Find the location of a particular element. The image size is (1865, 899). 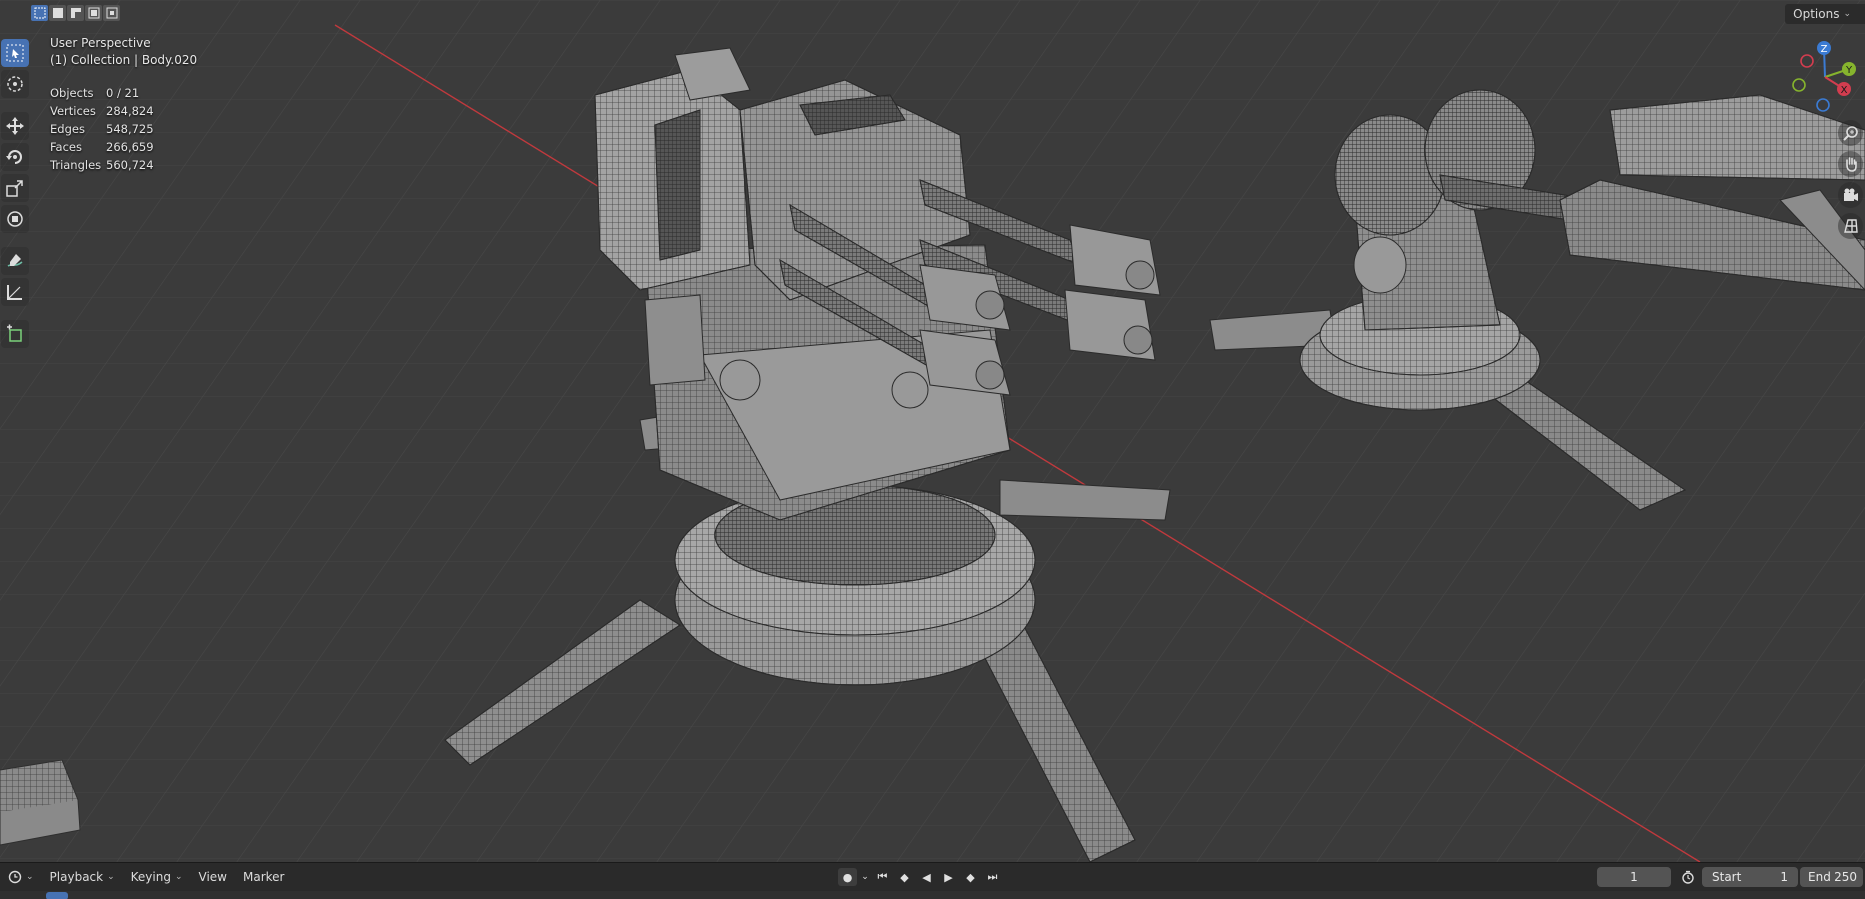

view-name: User Perspective is located at coordinates (100, 43).